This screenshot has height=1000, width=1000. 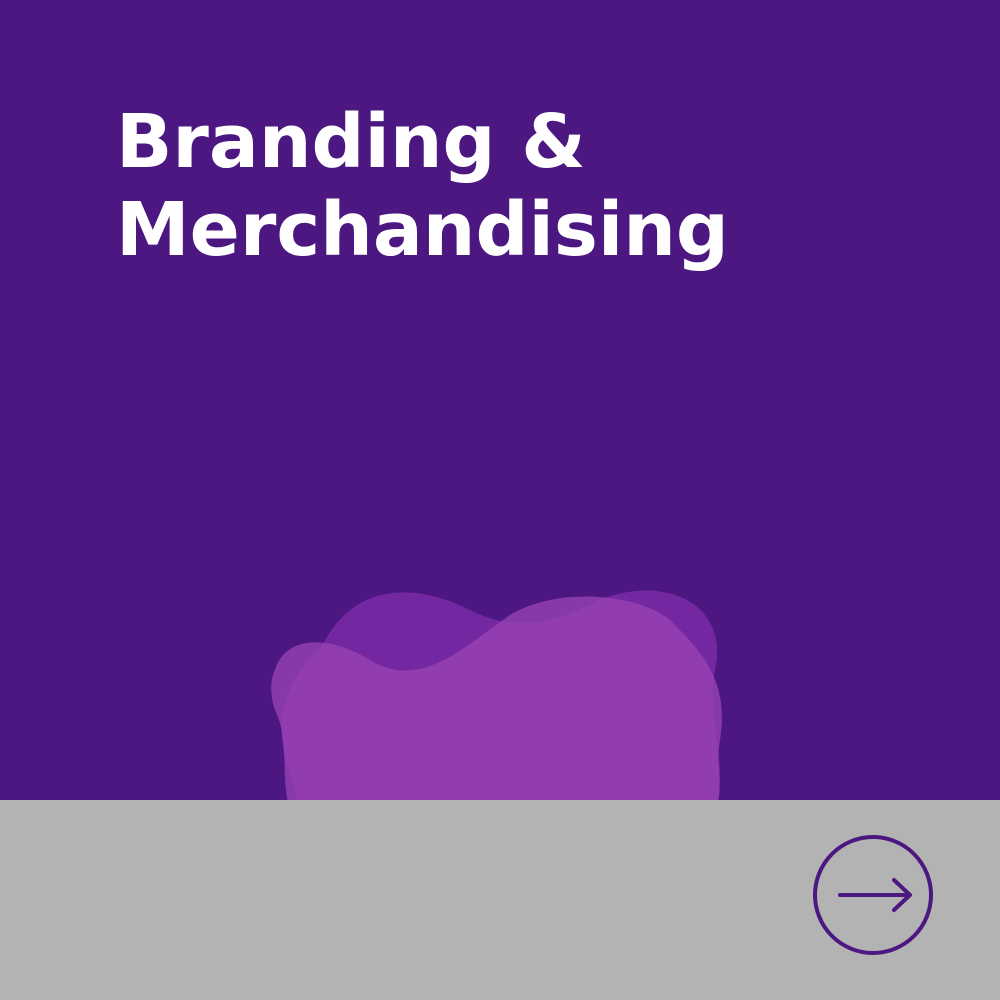 I want to click on title-line-1: Branding &, so click(x=351, y=142).